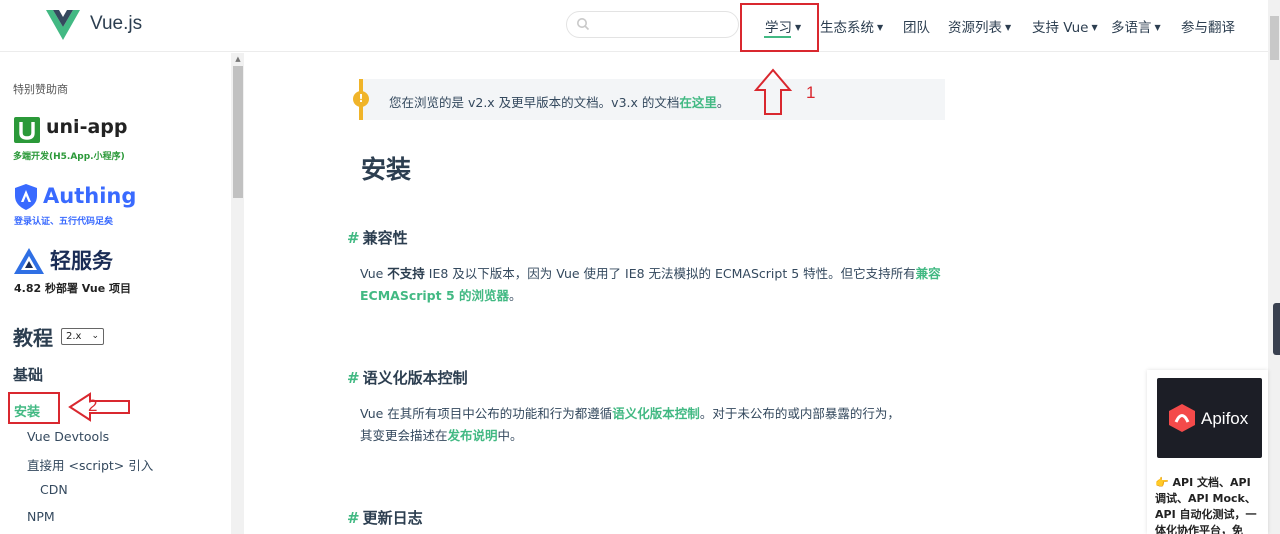 This screenshot has height=534, width=1280. I want to click on notice-text: 您在浏览的是 v2.x 及更早版本的文档。v3.x 的文档在这里。, so click(559, 101).